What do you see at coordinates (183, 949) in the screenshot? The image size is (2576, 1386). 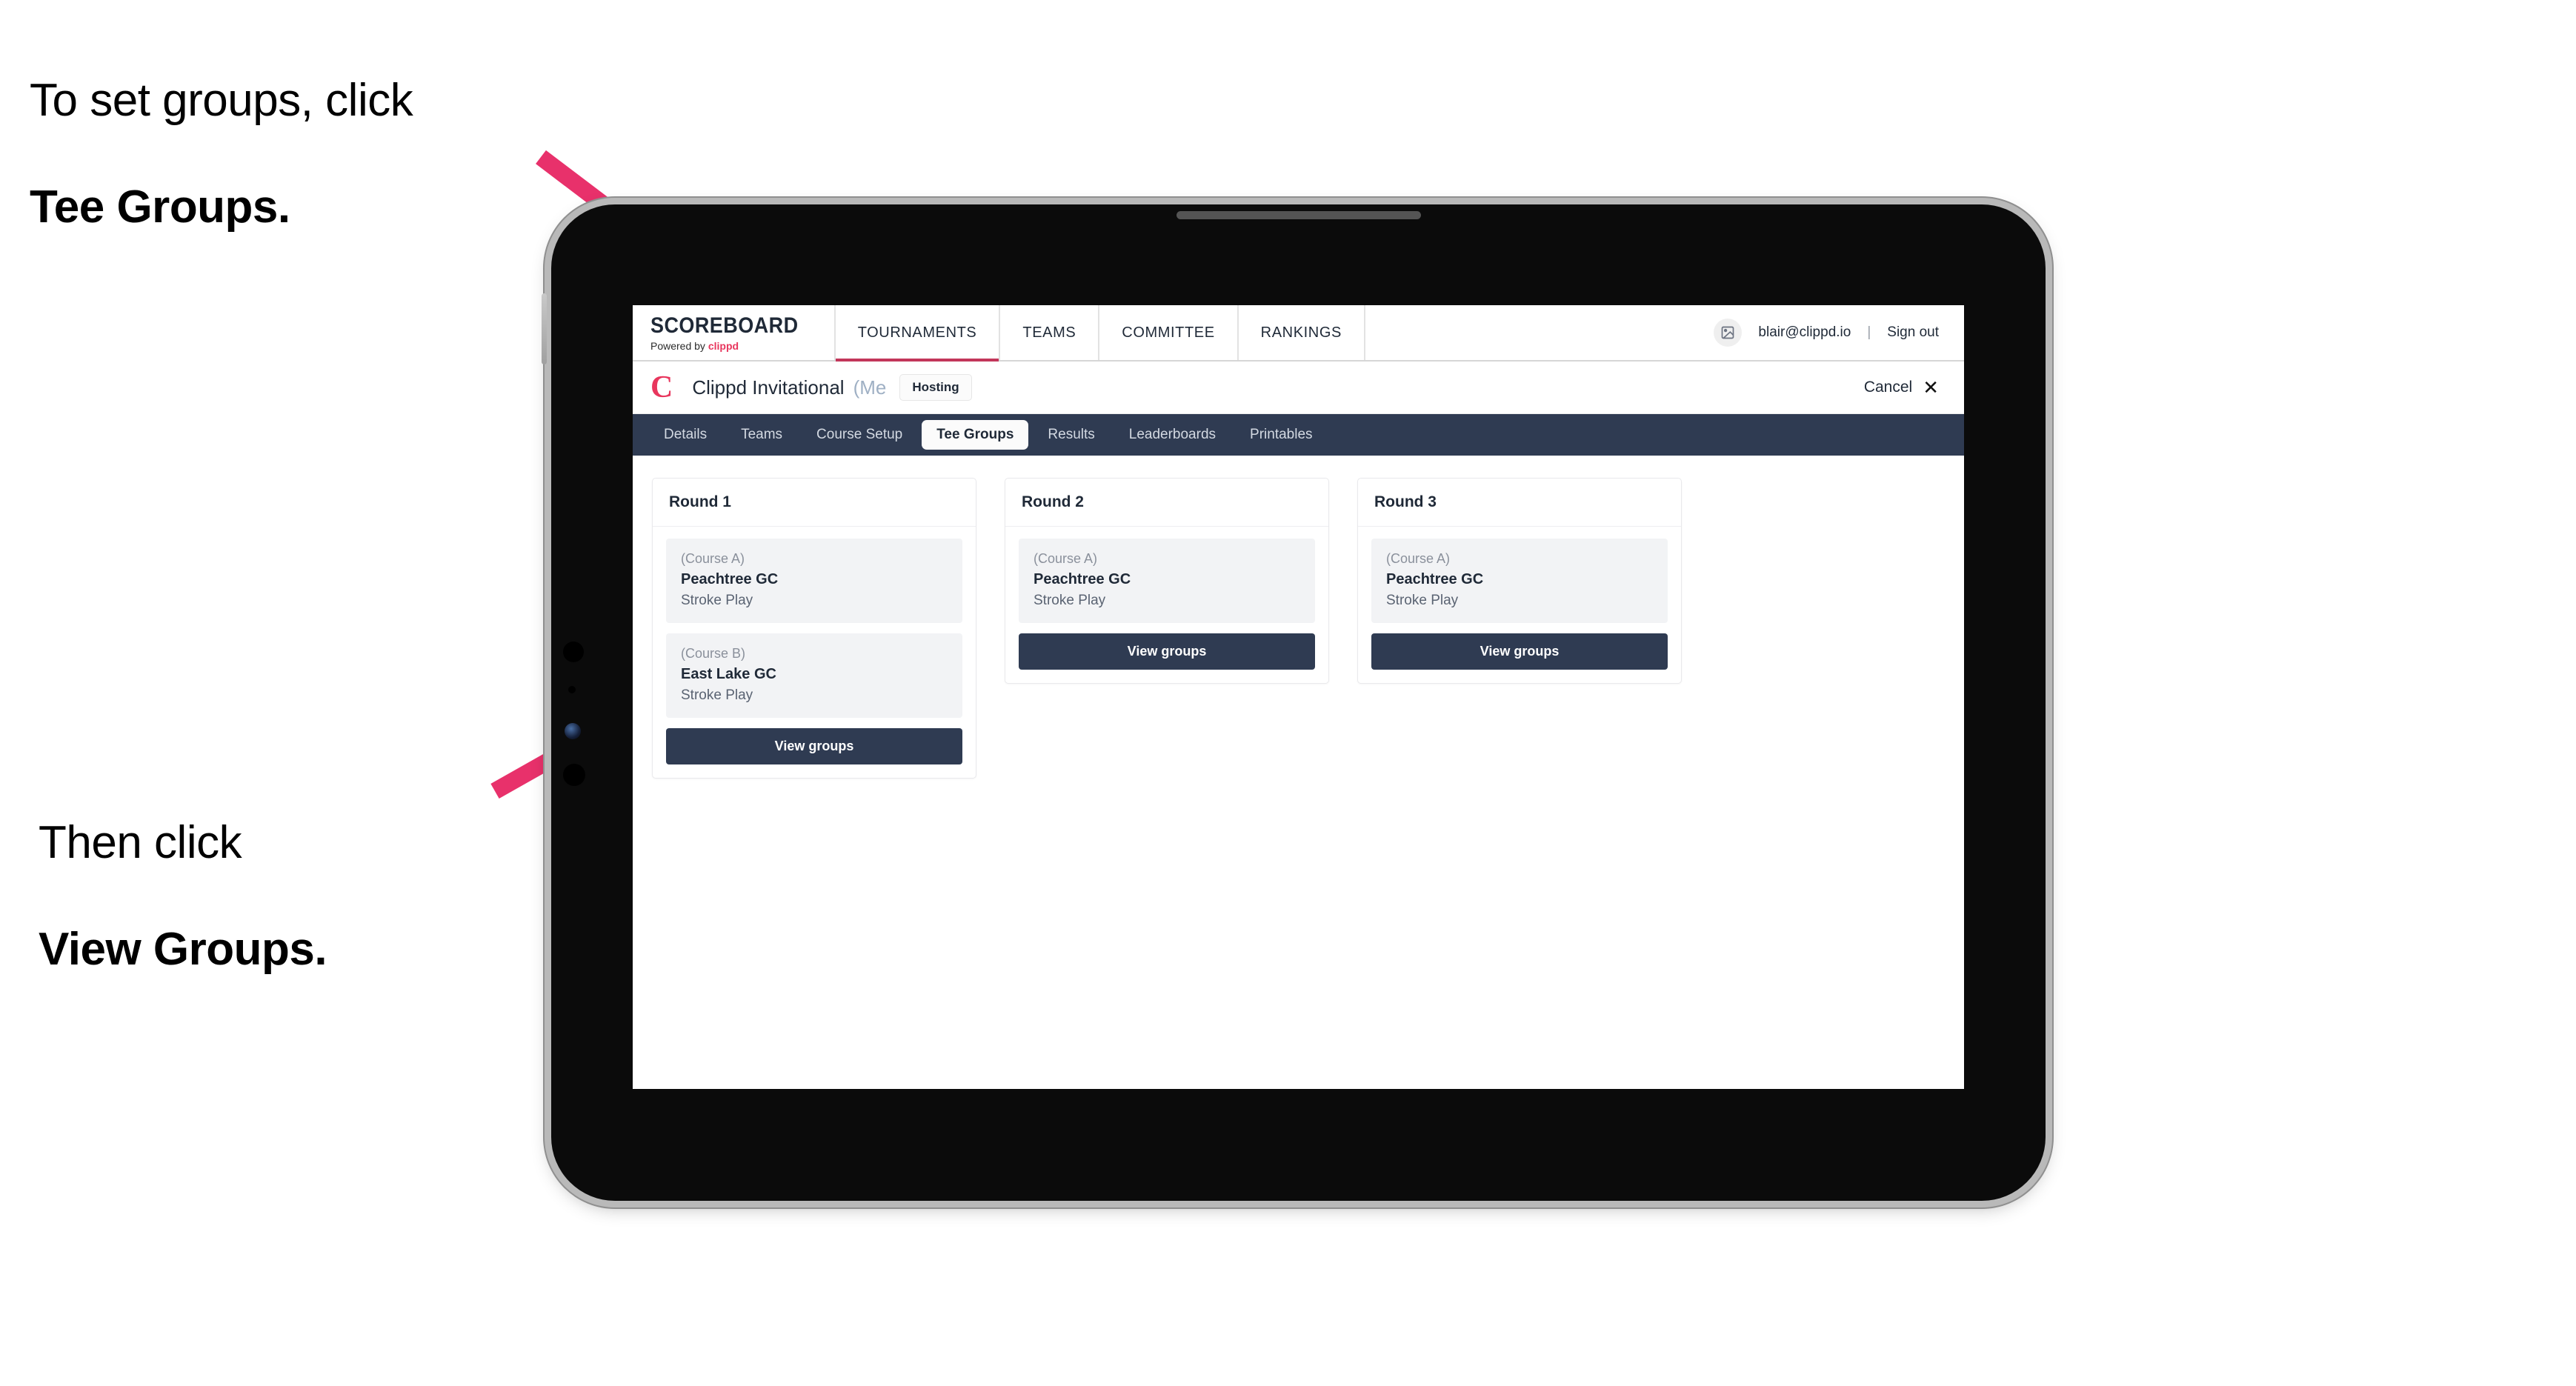 I see `instruction-bottom-line2: View Groups.` at bounding box center [183, 949].